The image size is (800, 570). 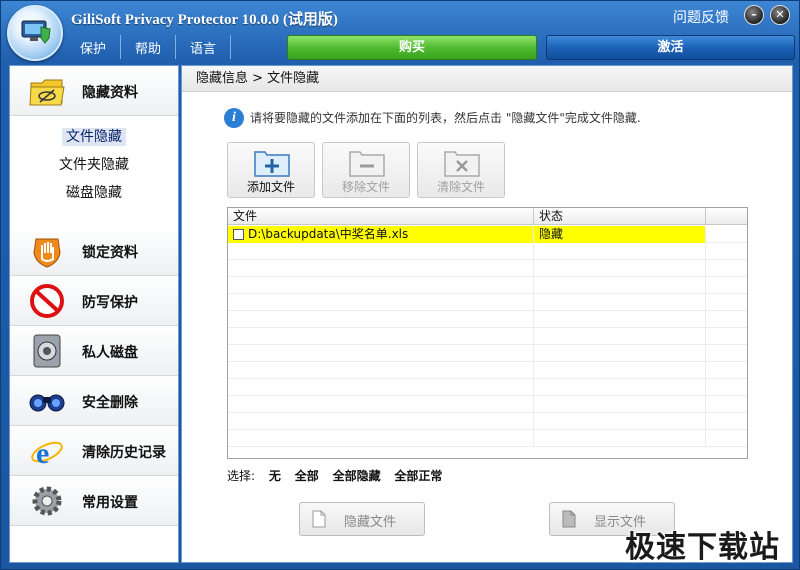 What do you see at coordinates (94, 47) in the screenshot?
I see `menu-protect: 保护` at bounding box center [94, 47].